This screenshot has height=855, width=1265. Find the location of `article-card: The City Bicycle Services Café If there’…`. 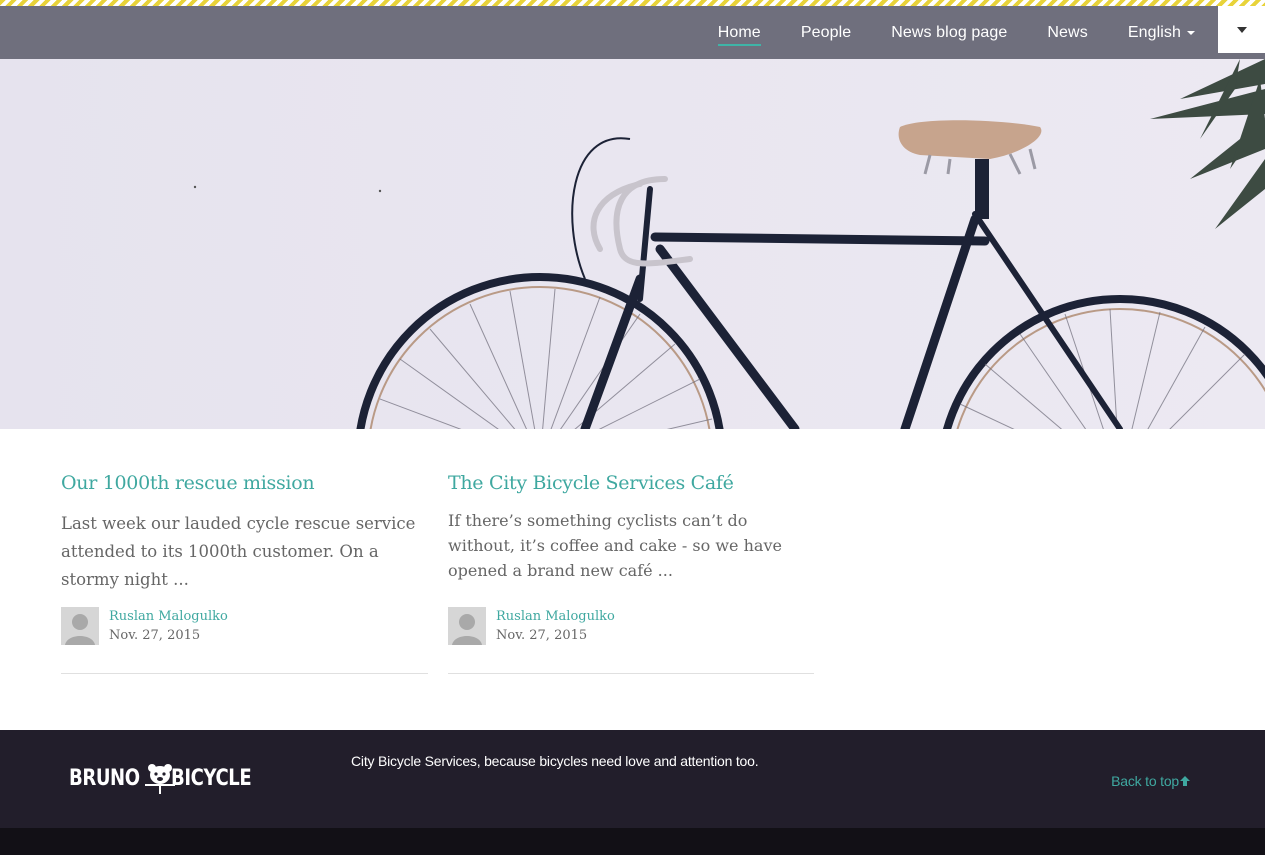

article-card: The City Bicycle Services Café If there’… is located at coordinates (631, 572).